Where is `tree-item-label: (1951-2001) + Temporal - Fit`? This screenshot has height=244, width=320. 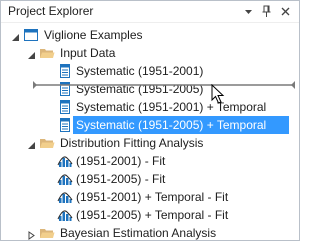
tree-item-label: (1951-2001) + Temporal - Fit is located at coordinates (152, 197).